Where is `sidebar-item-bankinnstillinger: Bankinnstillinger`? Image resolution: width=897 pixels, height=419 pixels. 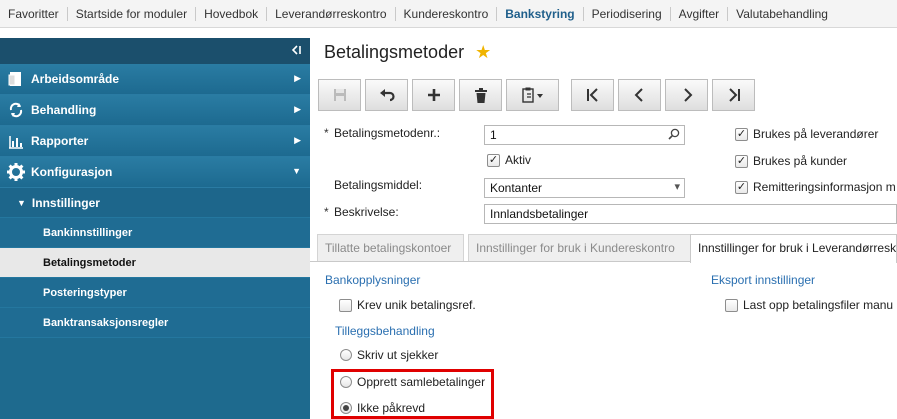
sidebar-item-bankinnstillinger: Bankinnstillinger is located at coordinates (155, 233).